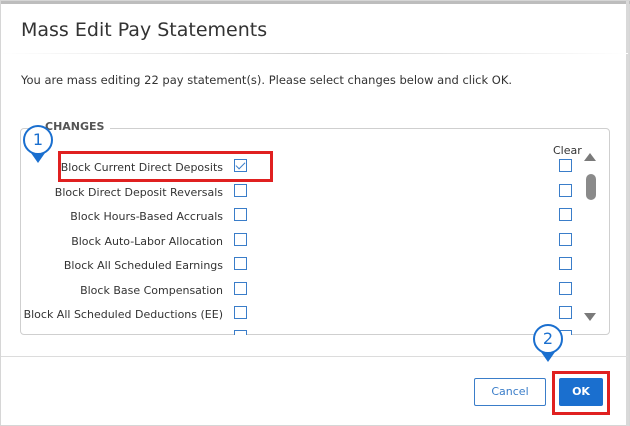 The image size is (630, 426). What do you see at coordinates (38, 140) in the screenshot?
I see `step-marker-1: 1` at bounding box center [38, 140].